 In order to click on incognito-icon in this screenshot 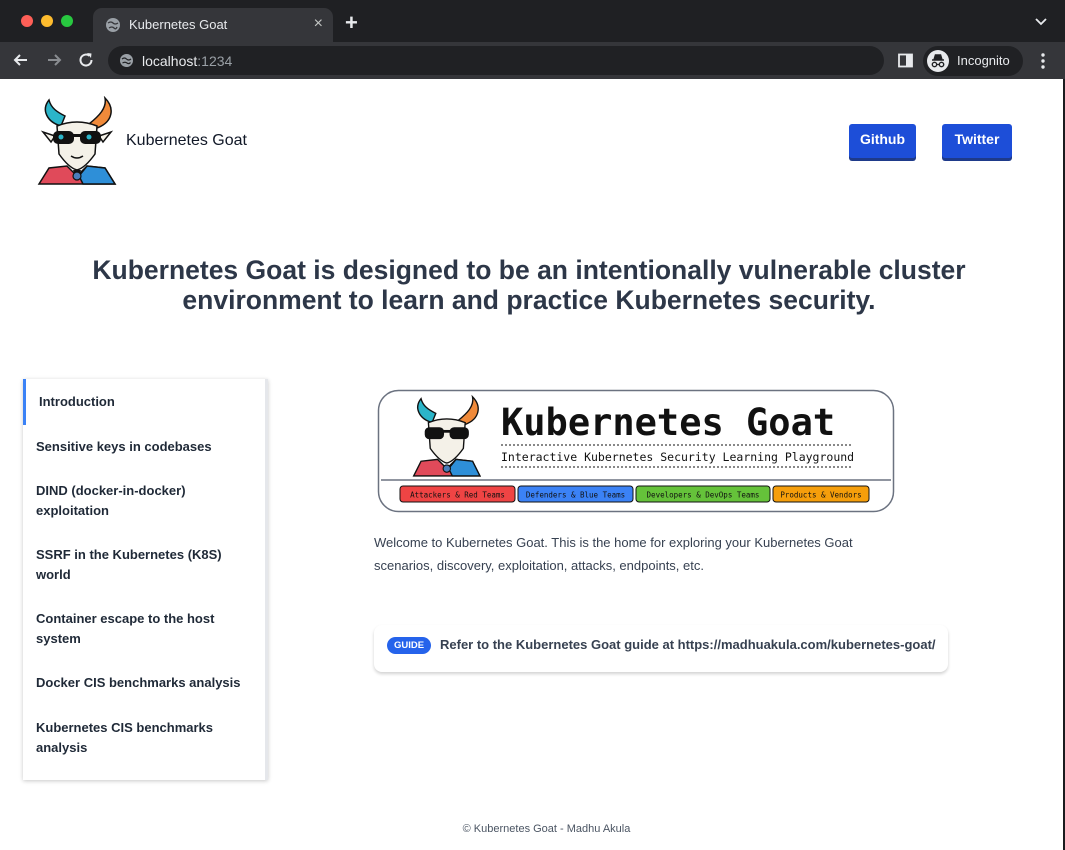, I will do `click(938, 61)`.